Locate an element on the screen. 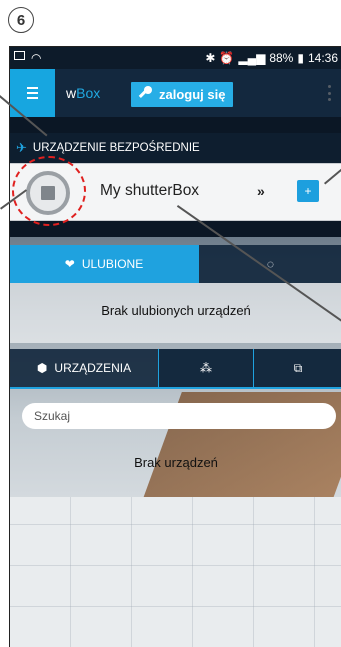 Image resolution: width=341 pixels, height=647 pixels. status-bar: ◠ ✱ ⏰ ▂▄▆ 88% ▮ 14:36 is located at coordinates (175, 58).